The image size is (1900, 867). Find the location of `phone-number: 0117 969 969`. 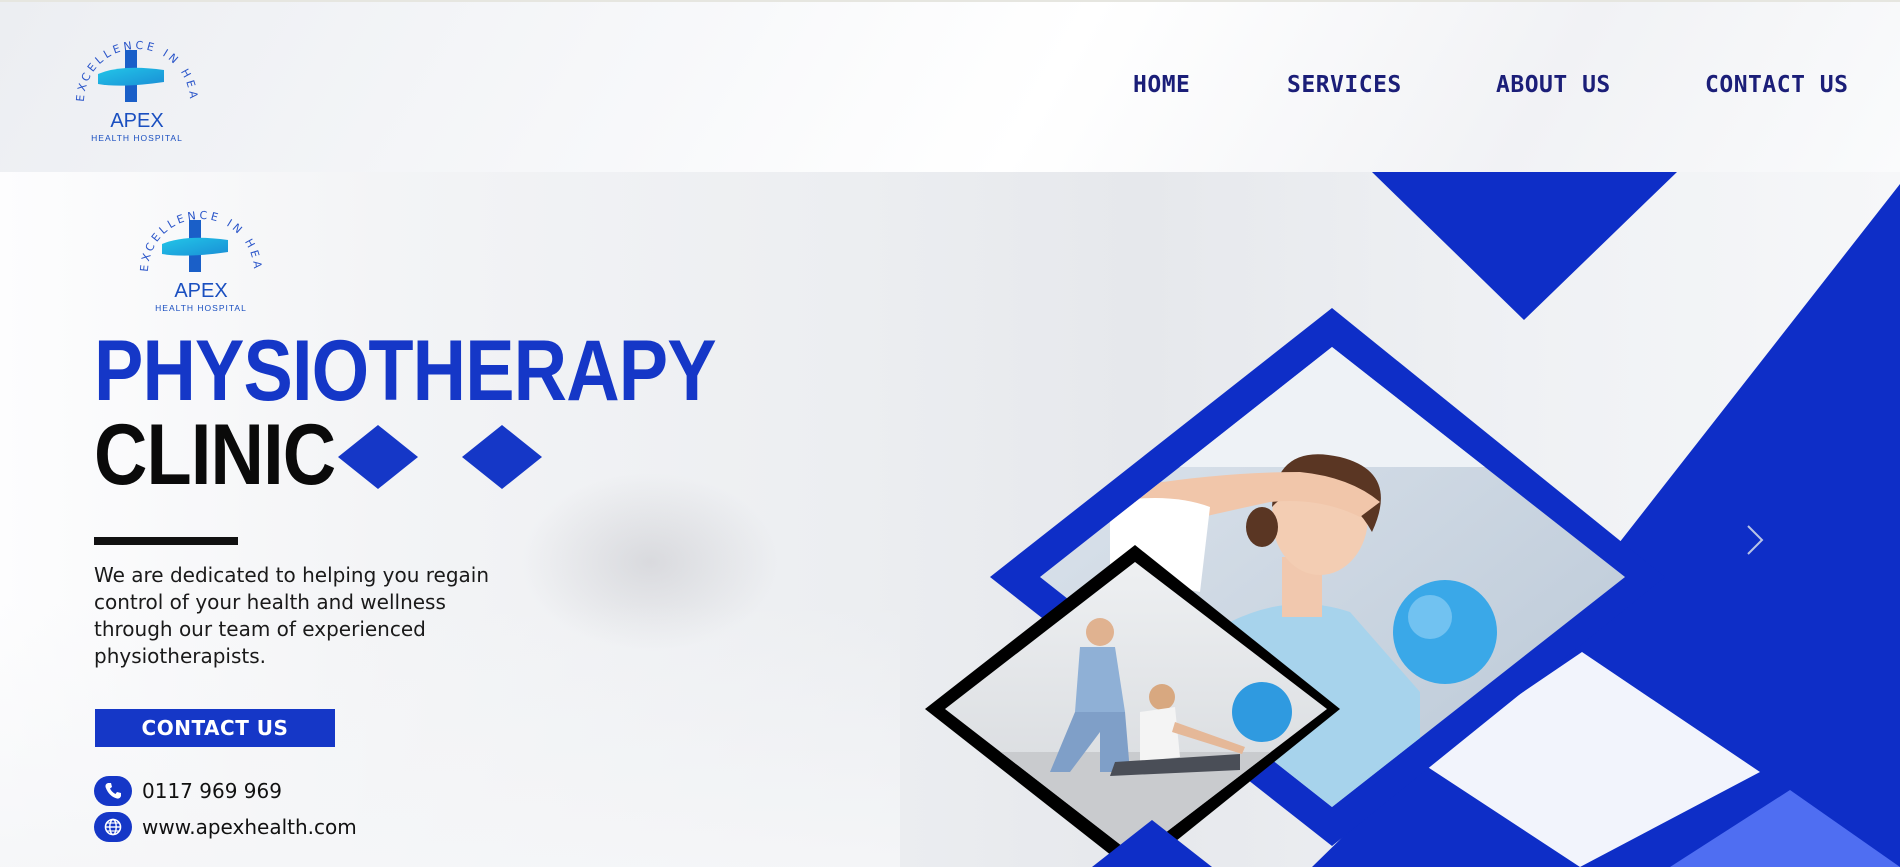

phone-number: 0117 969 969 is located at coordinates (212, 791).